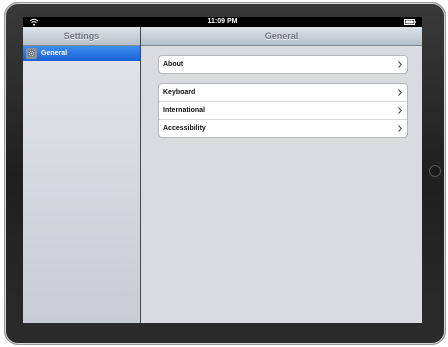 This screenshot has width=448, height=347. What do you see at coordinates (173, 64) in the screenshot?
I see `row-label: About` at bounding box center [173, 64].